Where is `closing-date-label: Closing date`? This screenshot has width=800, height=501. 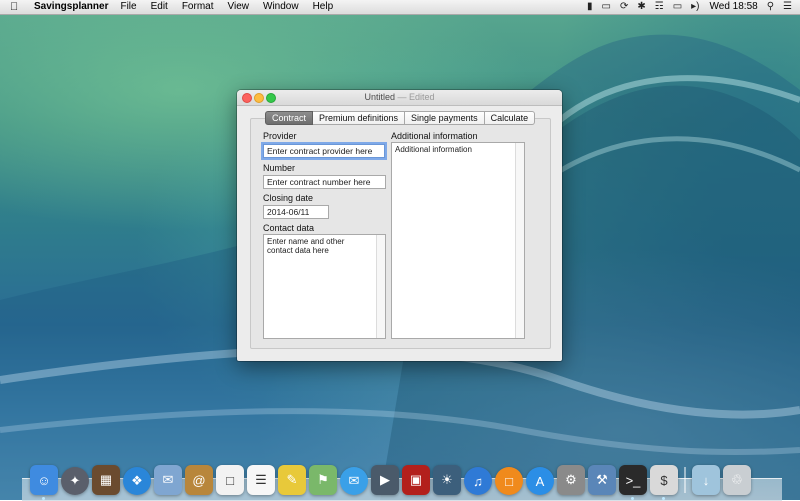 closing-date-label: Closing date is located at coordinates (288, 198).